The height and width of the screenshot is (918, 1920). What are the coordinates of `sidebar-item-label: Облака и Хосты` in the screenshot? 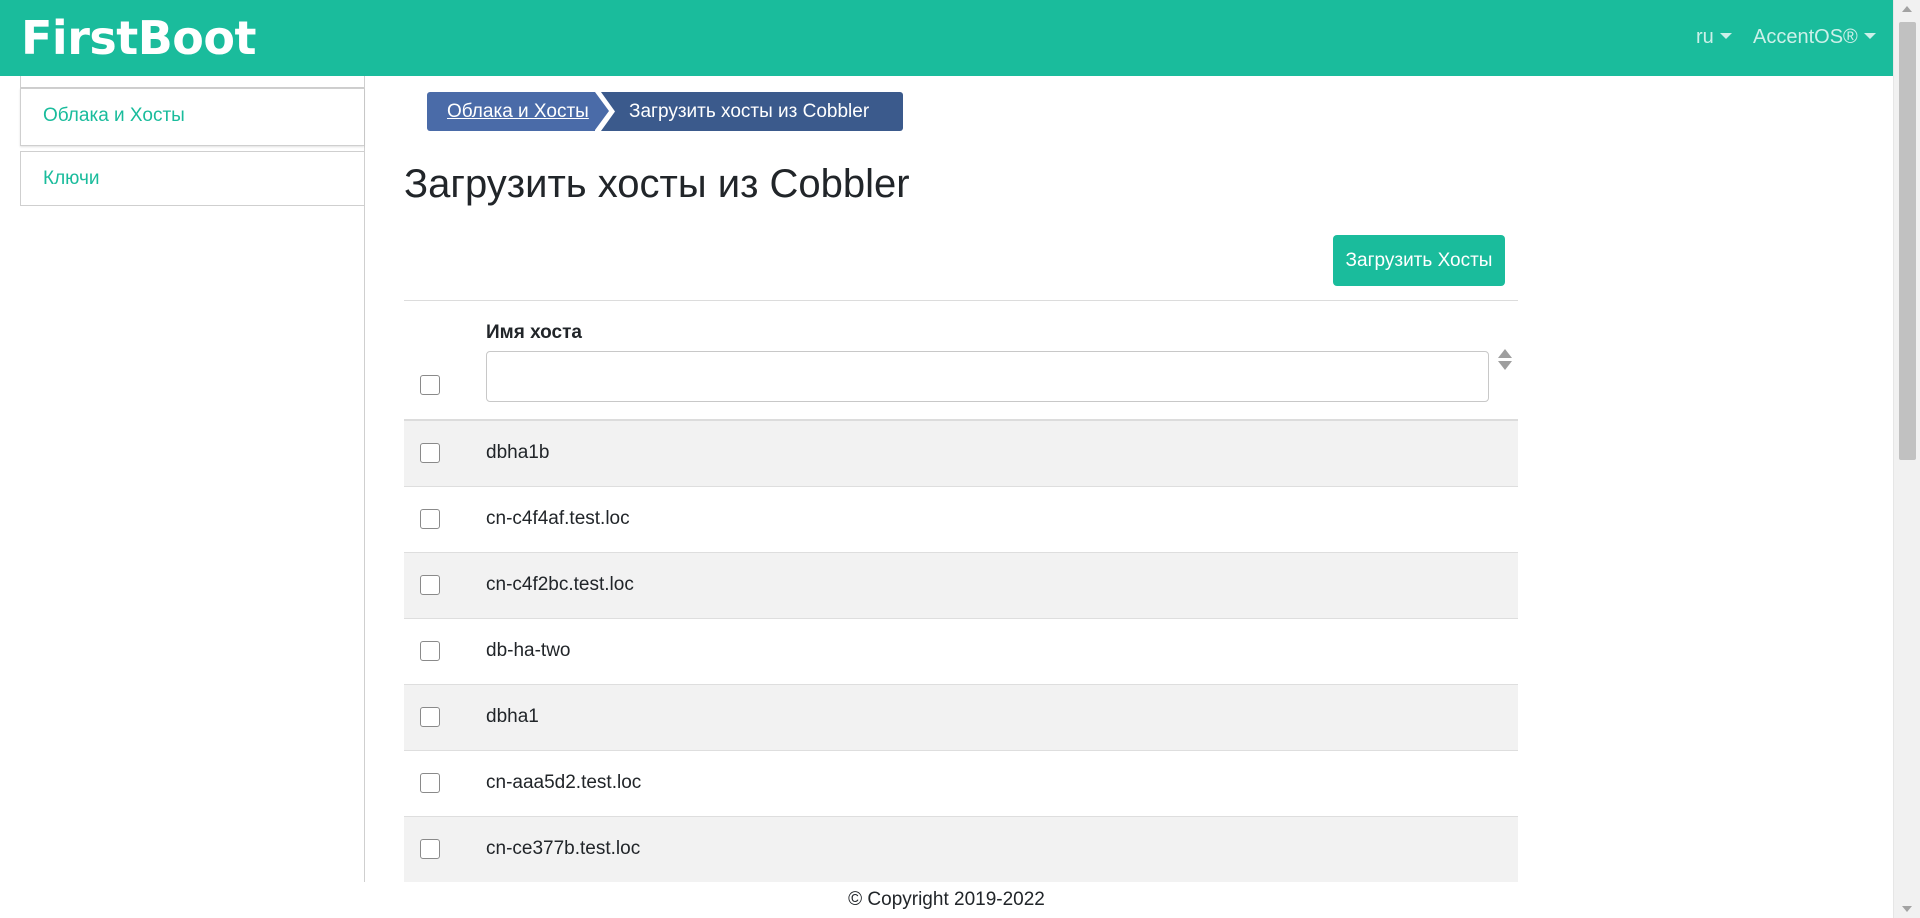 It's located at (114, 115).